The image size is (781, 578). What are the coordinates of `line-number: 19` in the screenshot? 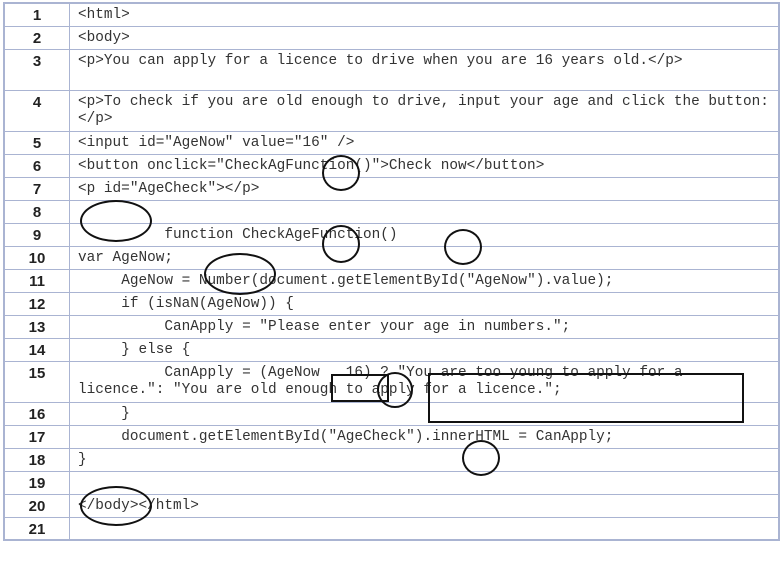 It's located at (37, 482).